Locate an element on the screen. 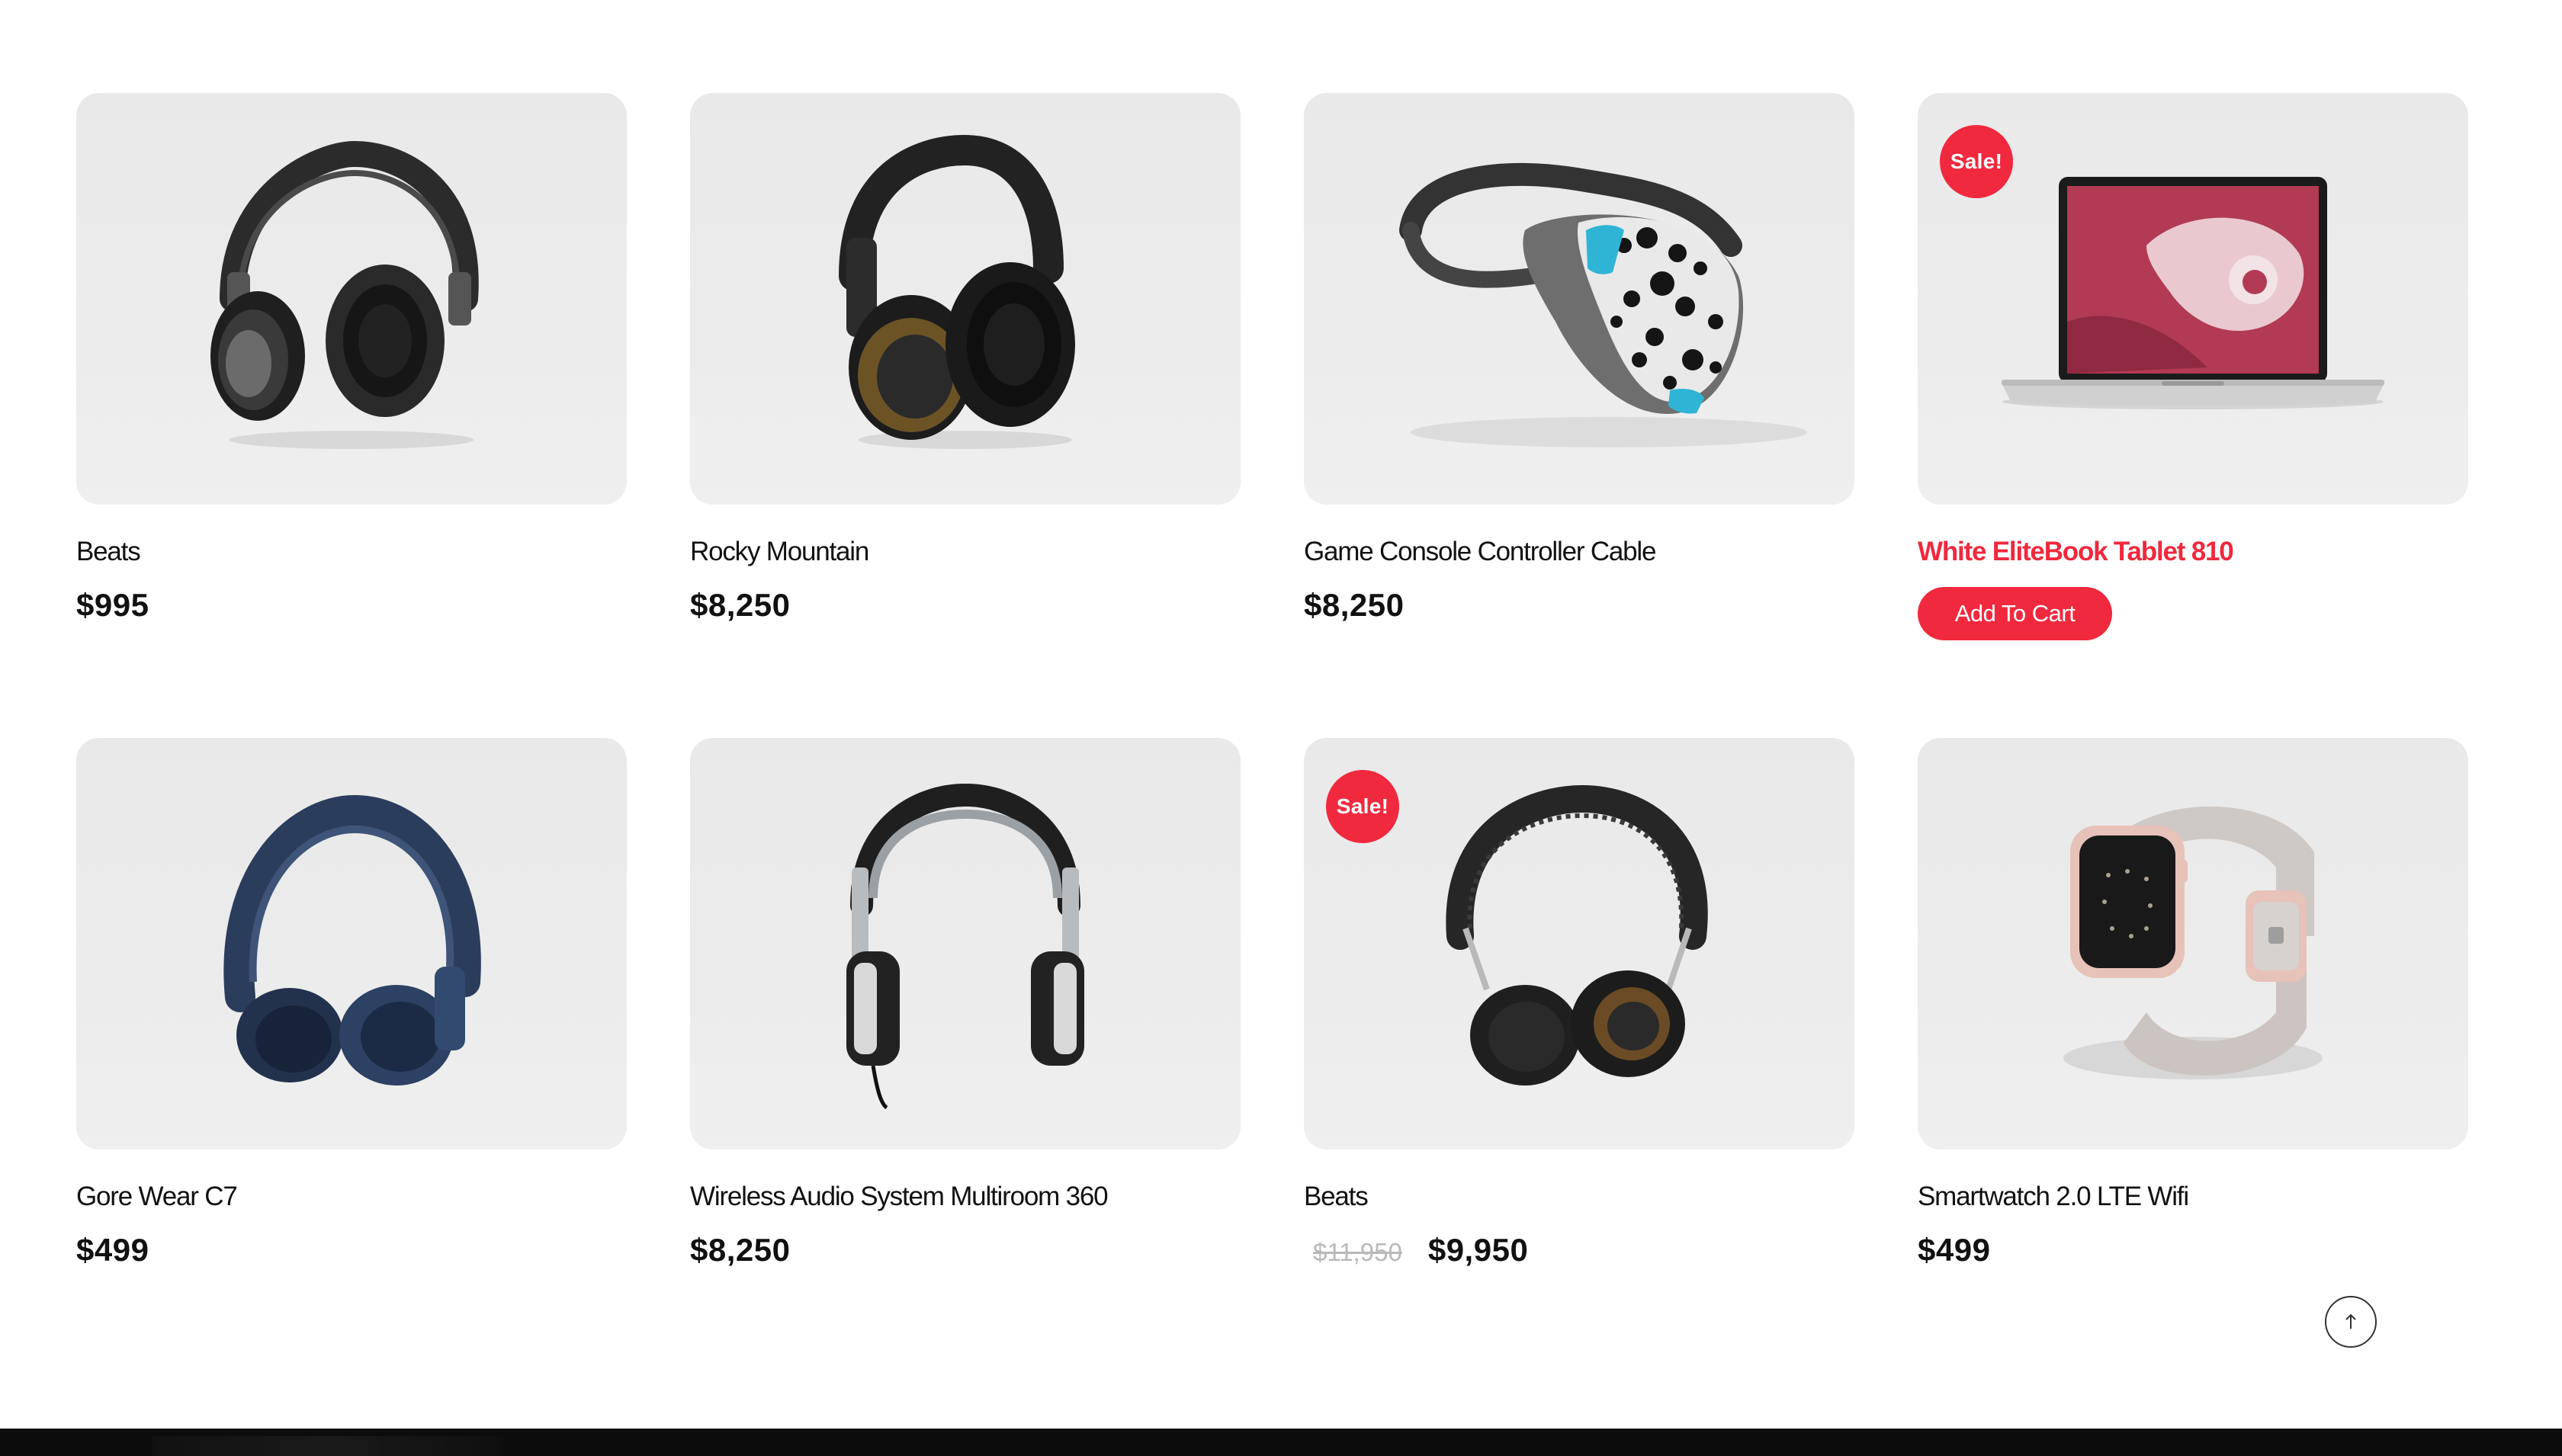  product-name: Gore Wear C7 is located at coordinates (351, 1197).